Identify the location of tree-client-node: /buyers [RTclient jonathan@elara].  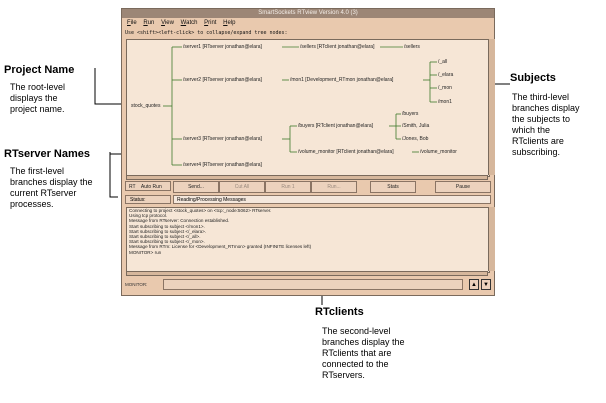
(335, 126).